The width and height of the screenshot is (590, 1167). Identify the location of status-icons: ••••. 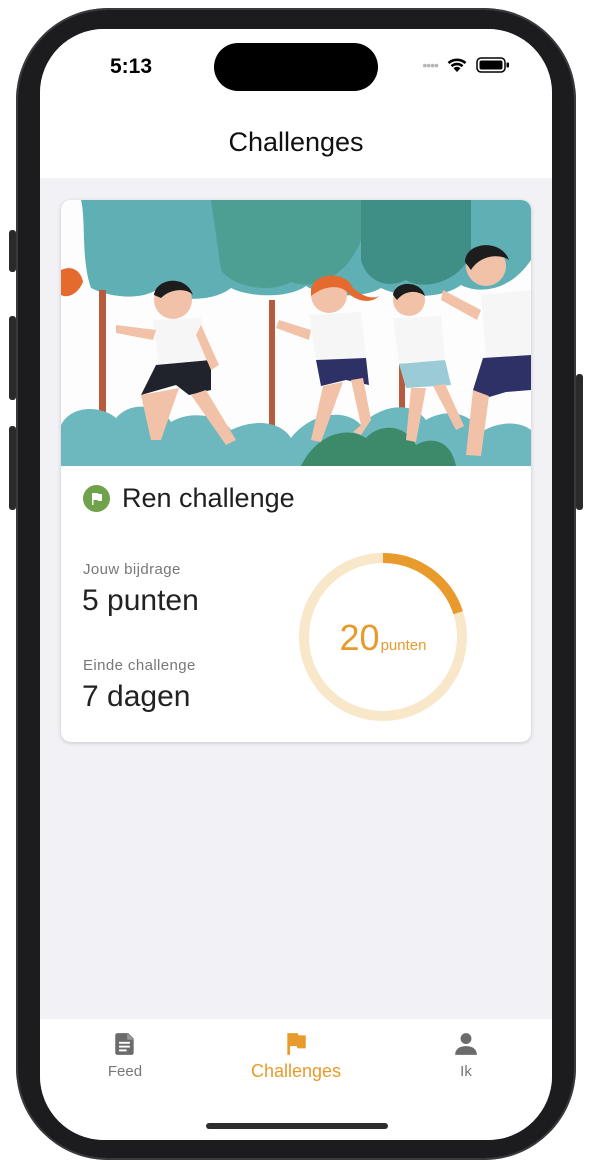
(466, 65).